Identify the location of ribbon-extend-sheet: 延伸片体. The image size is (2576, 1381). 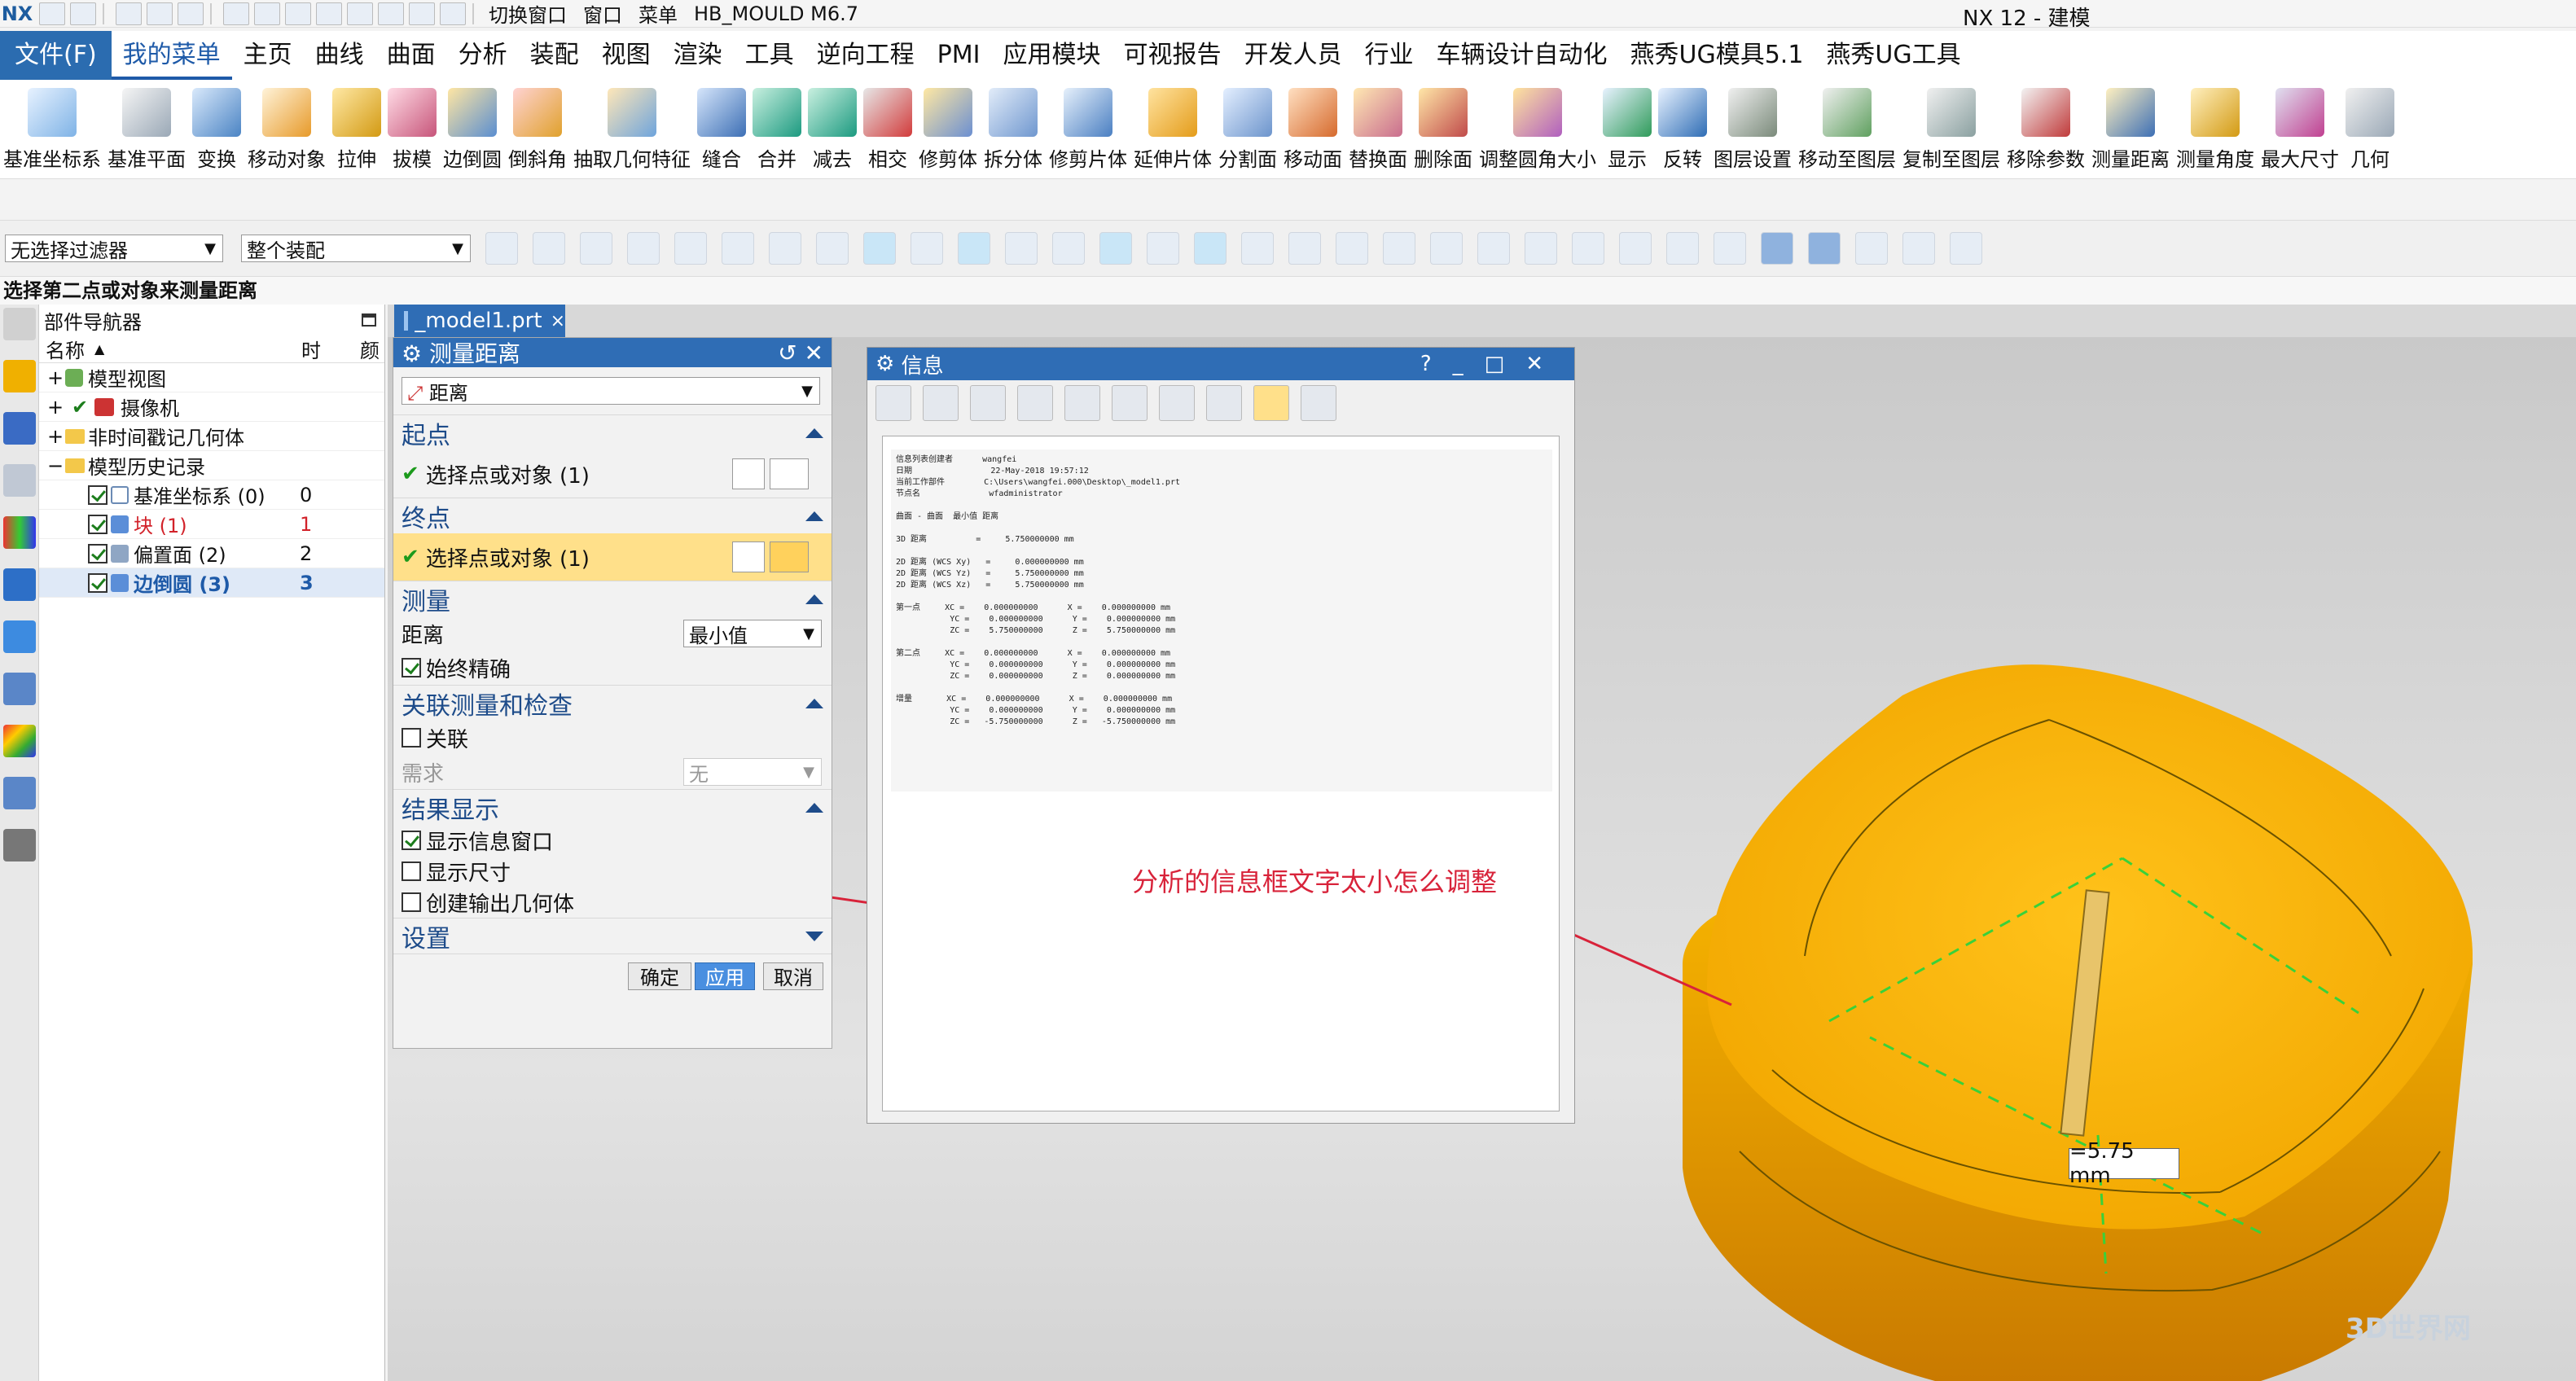
(1172, 129).